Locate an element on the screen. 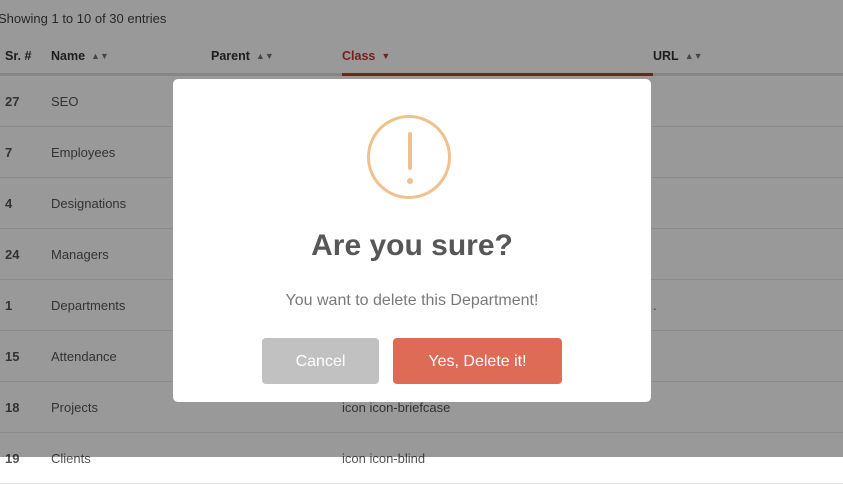 The width and height of the screenshot is (843, 484). warning-icon-bar is located at coordinates (410, 151).